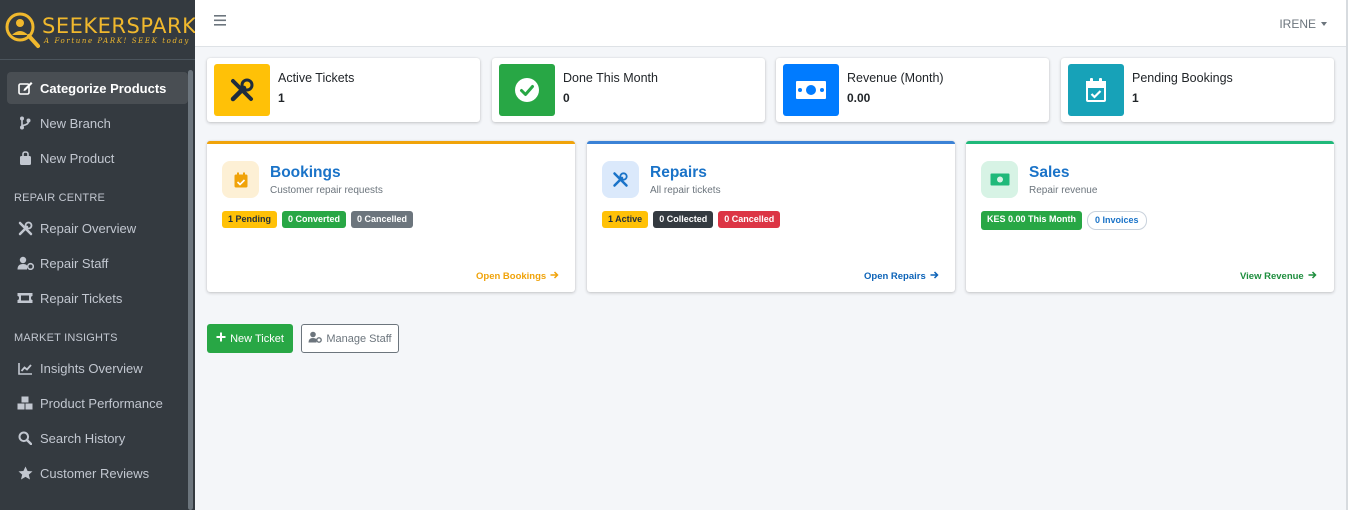 The width and height of the screenshot is (1348, 510). Describe the element at coordinates (117, 40) in the screenshot. I see `brand-tagline: A Fortune PARK! SEEK today` at that location.